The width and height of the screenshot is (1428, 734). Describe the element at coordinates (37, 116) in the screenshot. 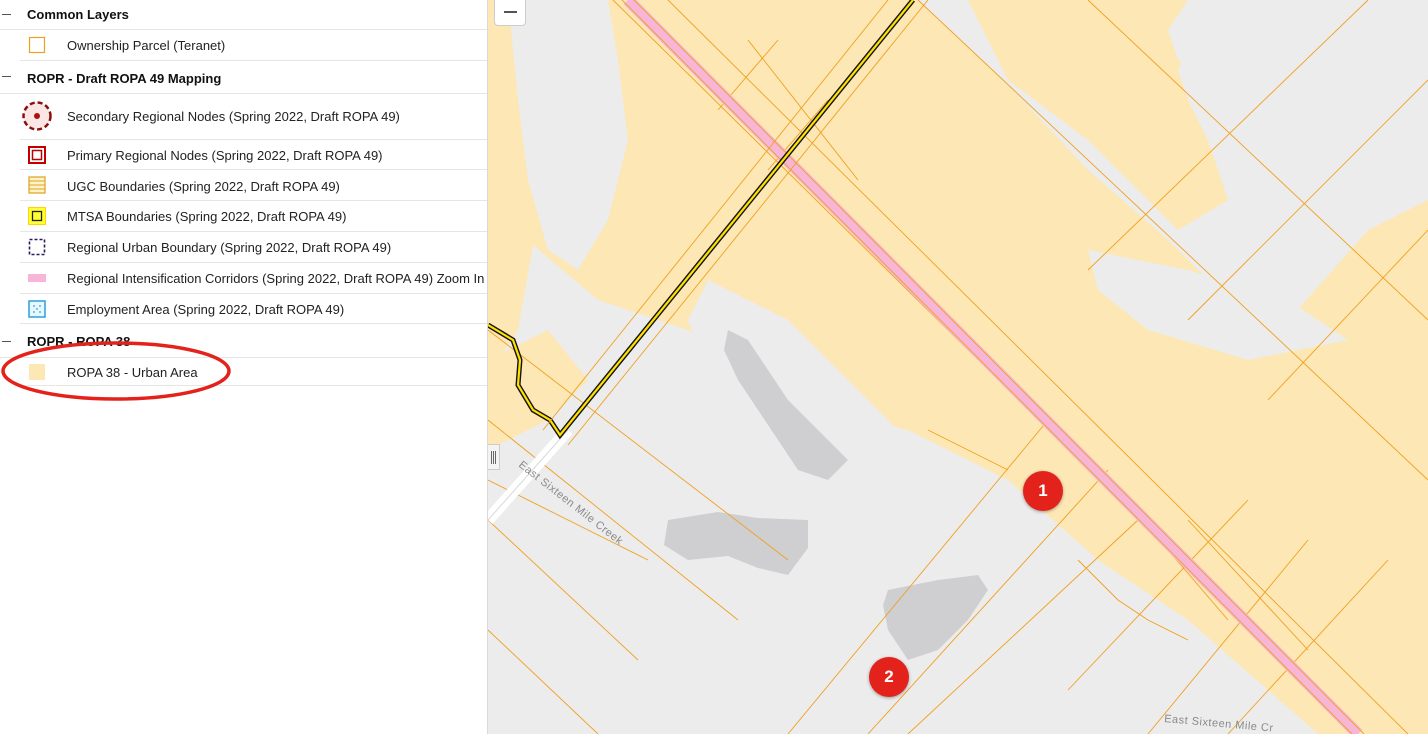

I see `secondary-node-symbol-icon` at that location.